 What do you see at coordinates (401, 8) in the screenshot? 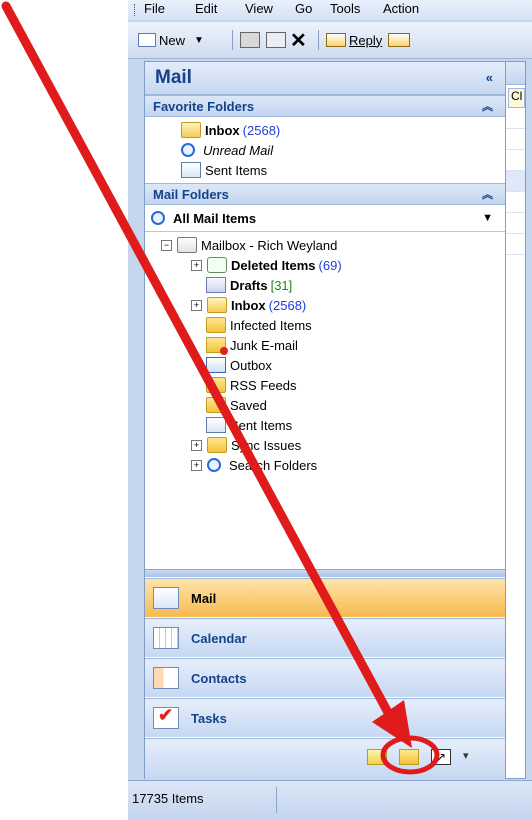
I see `menu-actions: Action` at bounding box center [401, 8].